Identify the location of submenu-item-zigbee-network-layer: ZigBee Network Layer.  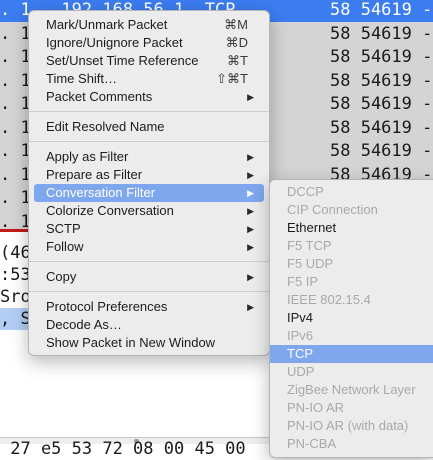
(351, 390).